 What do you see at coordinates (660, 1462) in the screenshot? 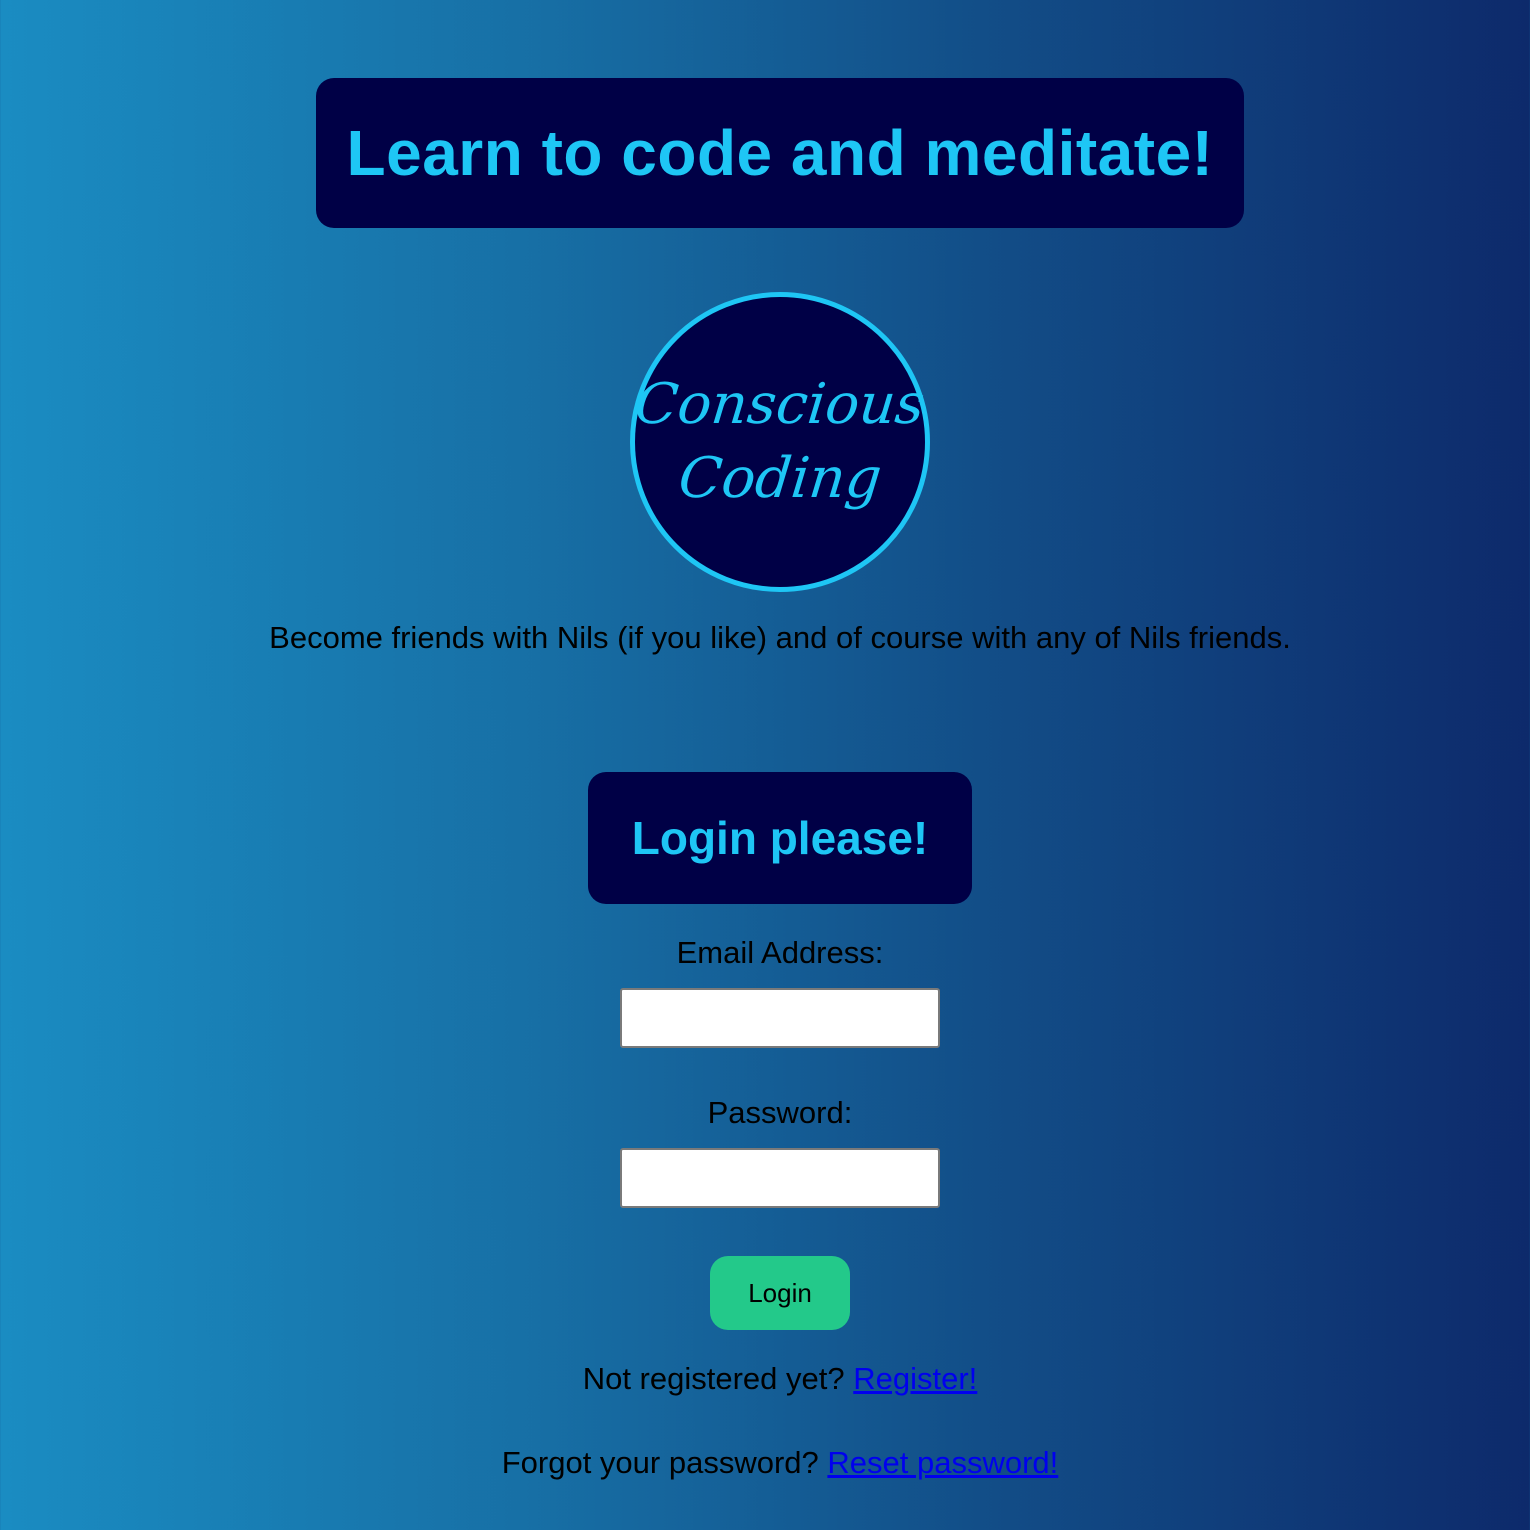
I see `reset-prompt: Forgot your password?` at bounding box center [660, 1462].